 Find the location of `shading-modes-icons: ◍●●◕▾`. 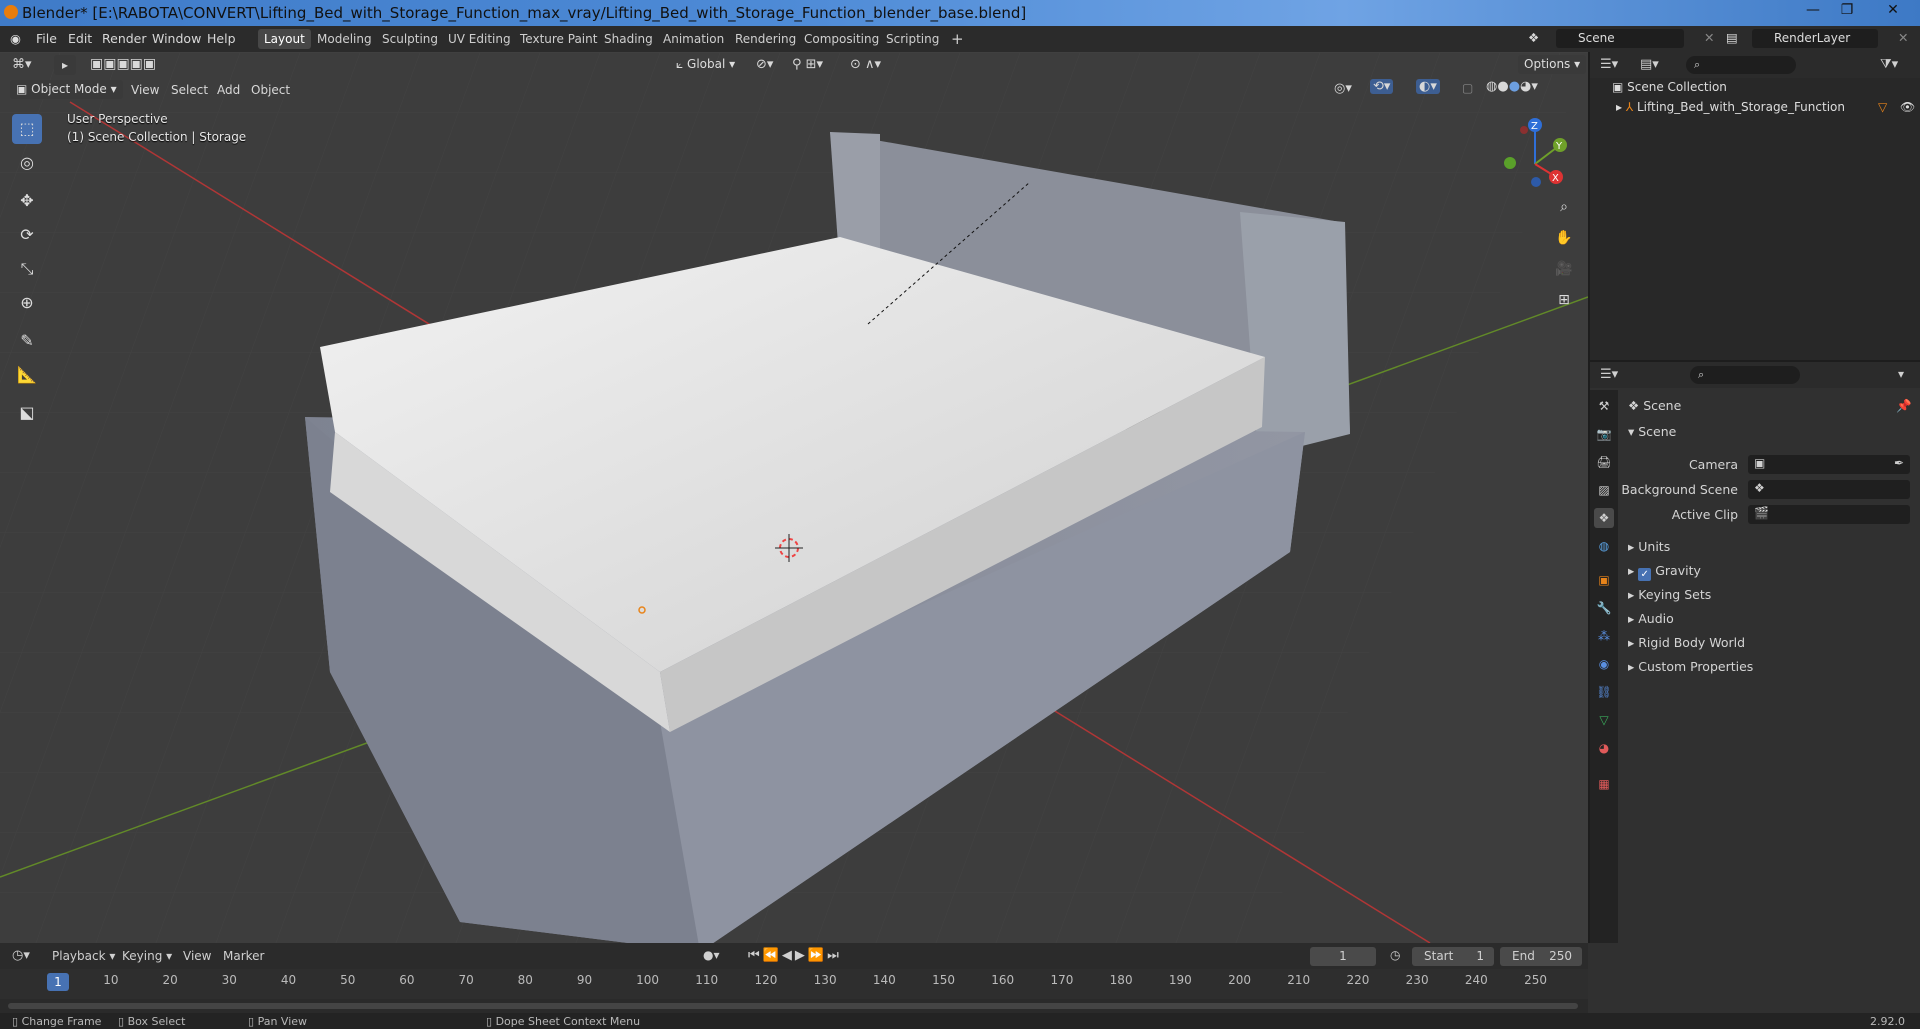

shading-modes-icons: ◍●●◕▾ is located at coordinates (1512, 86).